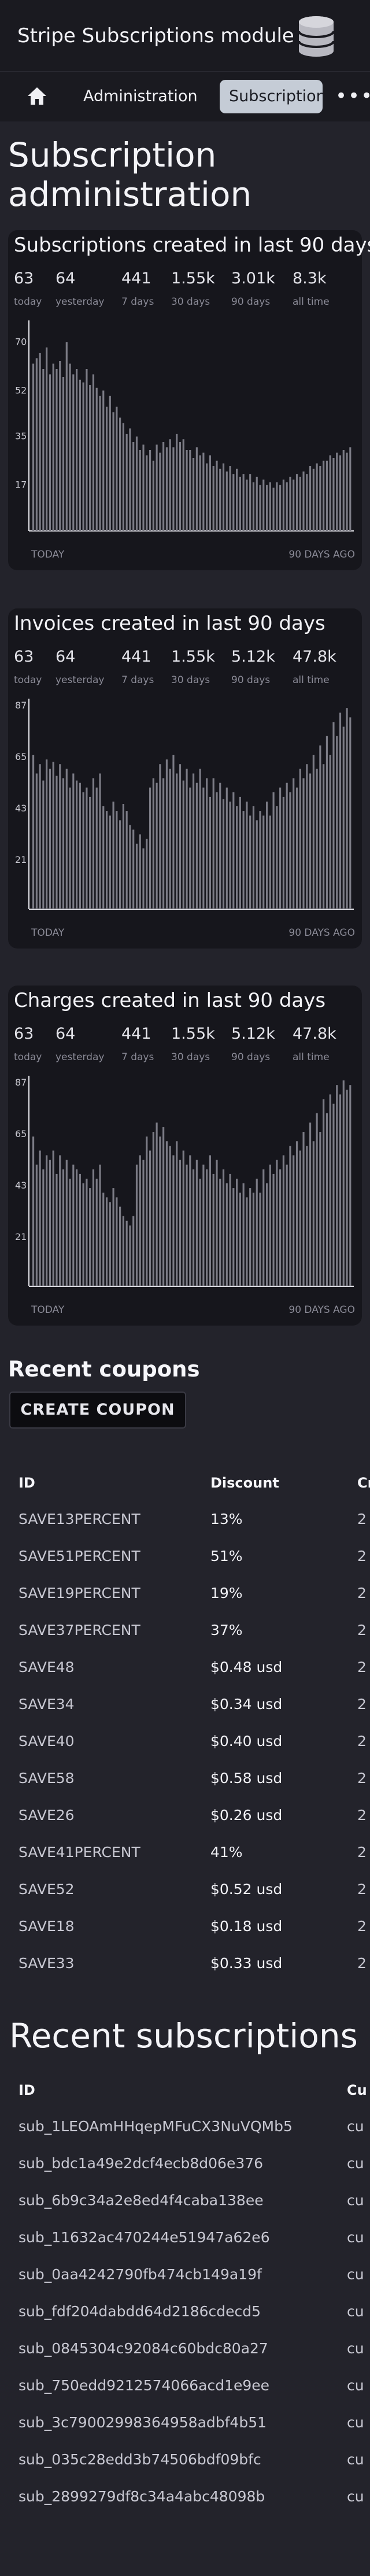 Image resolution: width=370 pixels, height=2576 pixels. What do you see at coordinates (185, 1740) in the screenshot?
I see `table-row: SAVE40 $0.40 usd 2` at bounding box center [185, 1740].